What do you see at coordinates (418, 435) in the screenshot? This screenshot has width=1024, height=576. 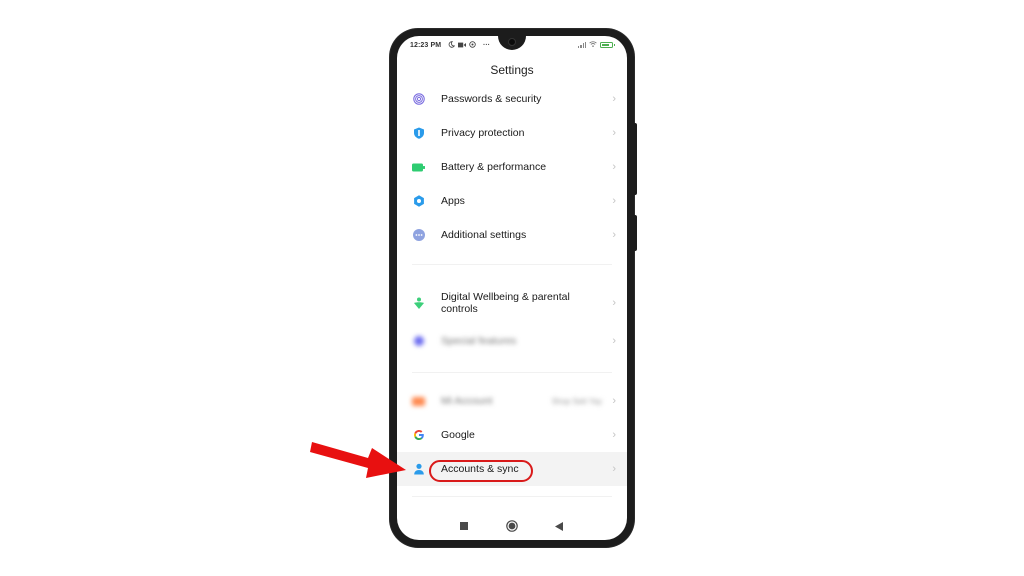 I see `google-icon` at bounding box center [418, 435].